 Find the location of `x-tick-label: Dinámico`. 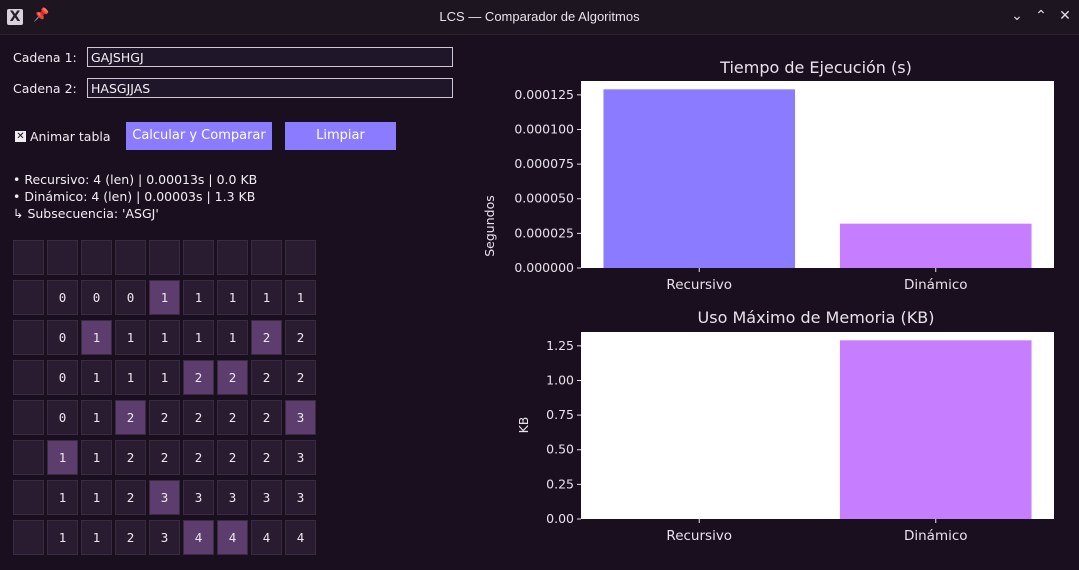

x-tick-label: Dinámico is located at coordinates (936, 536).